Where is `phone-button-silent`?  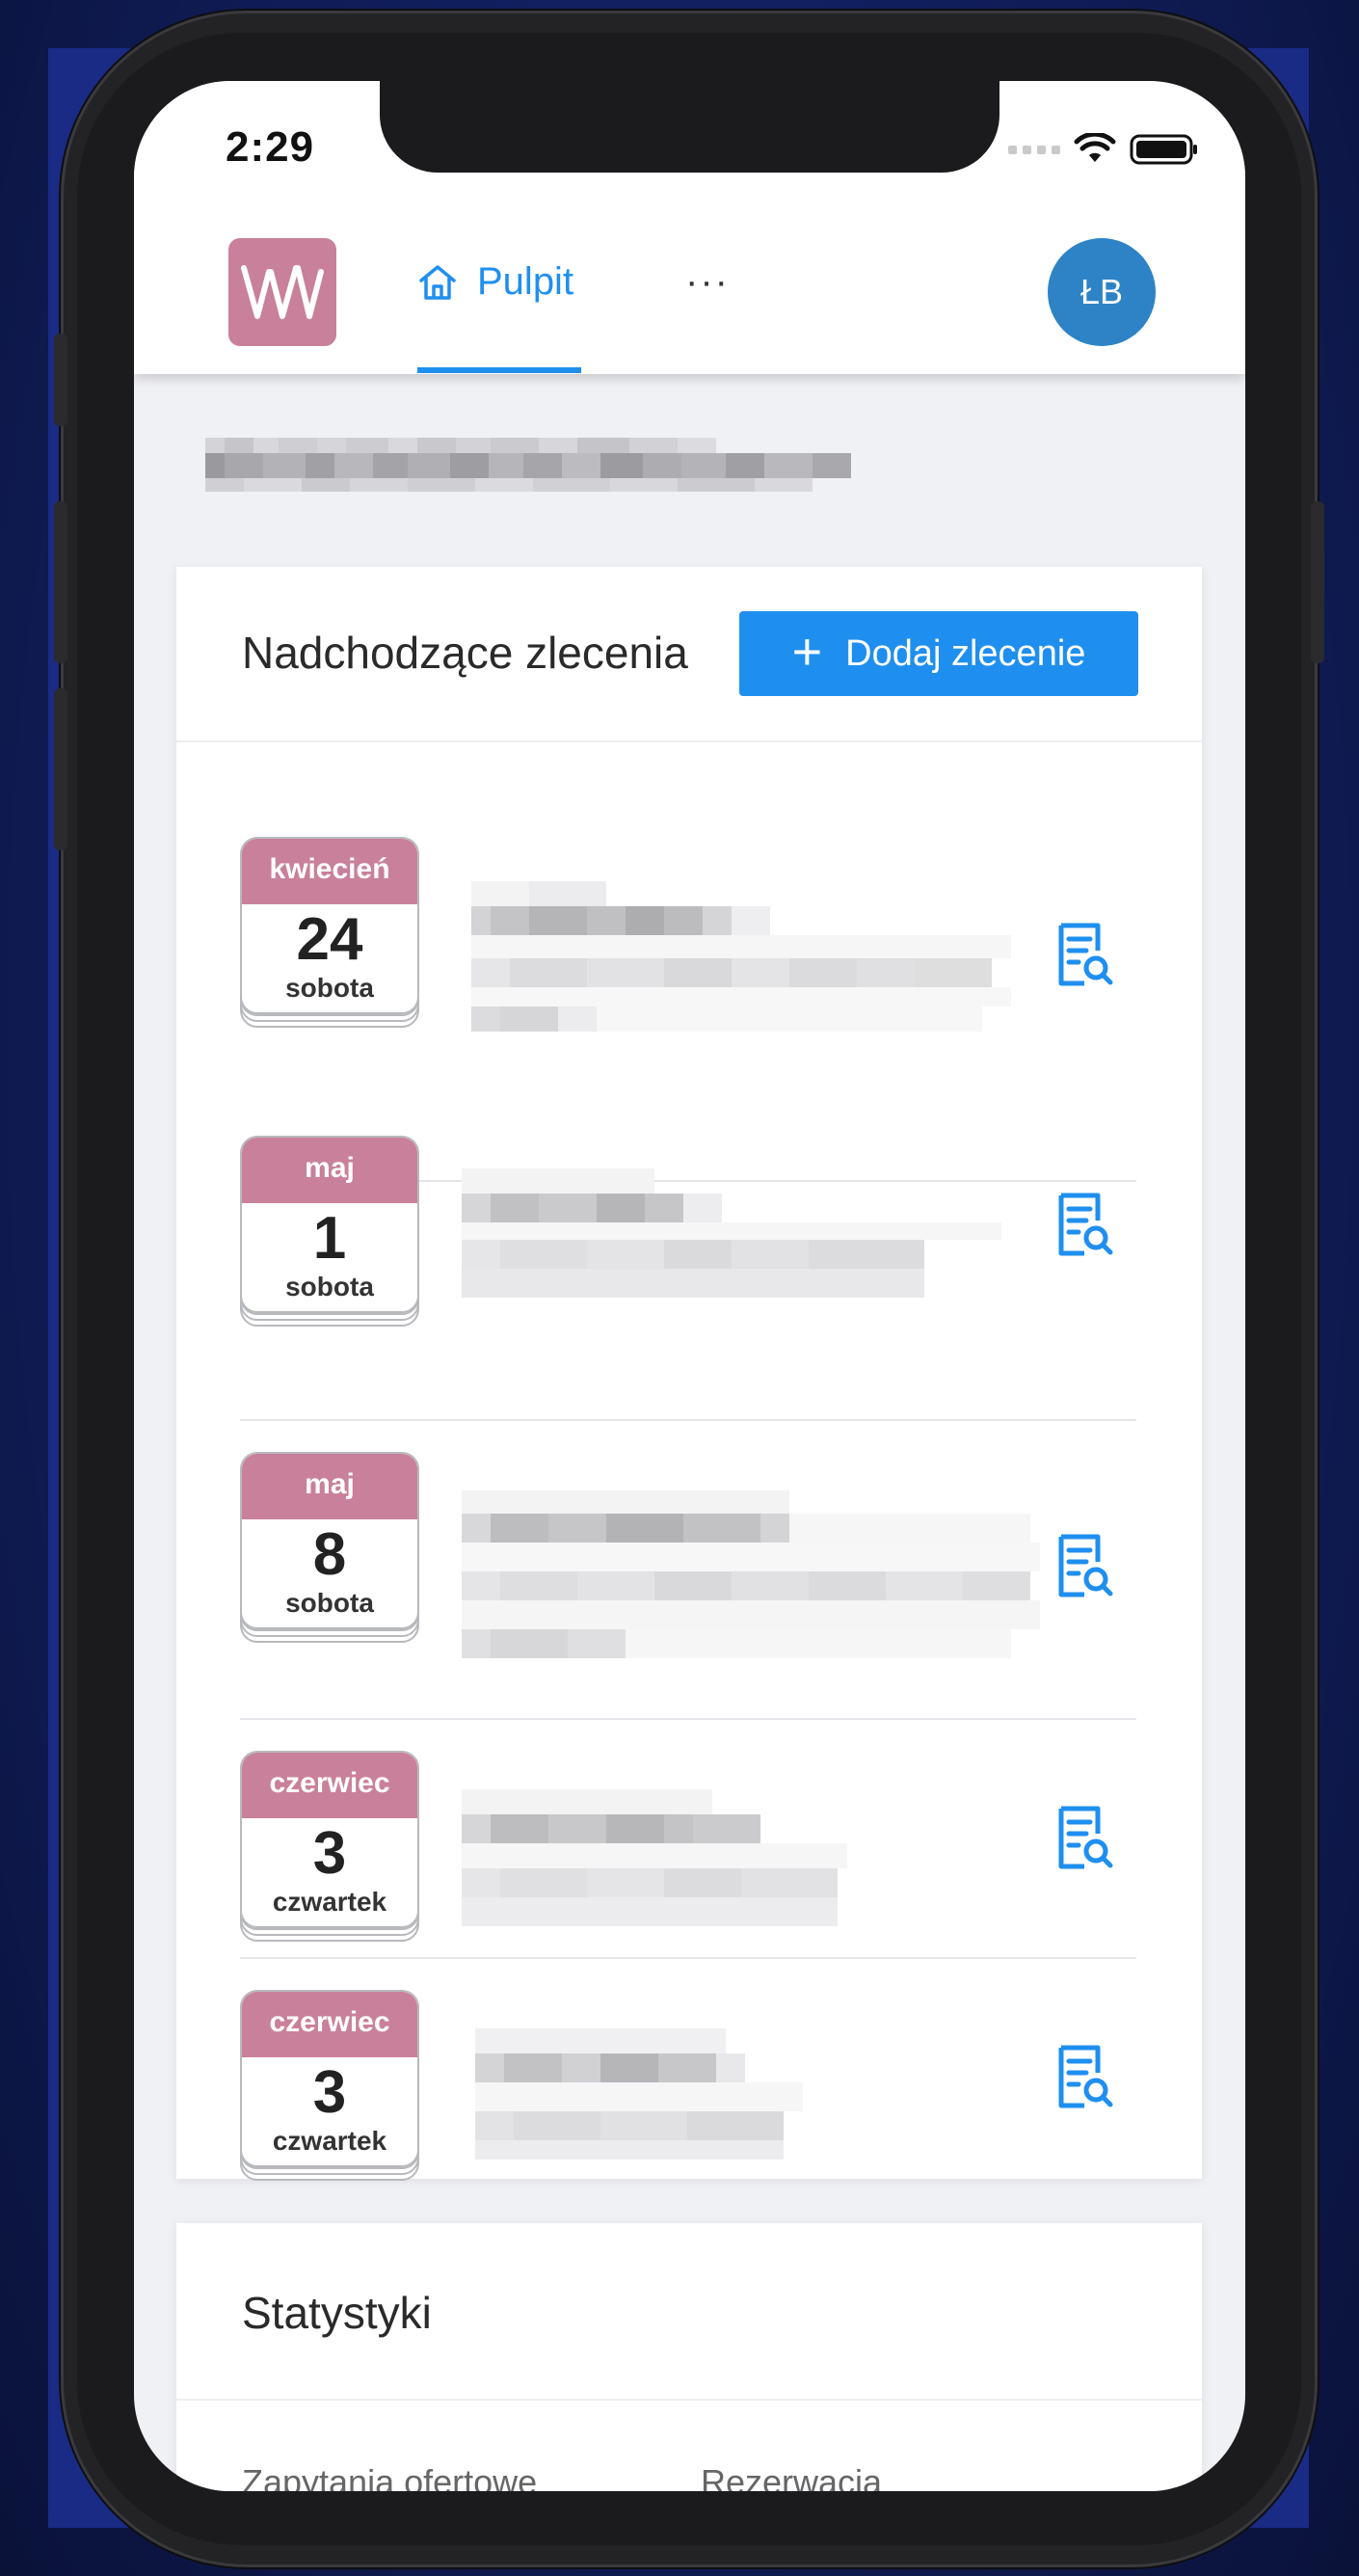
phone-button-silent is located at coordinates (60, 380).